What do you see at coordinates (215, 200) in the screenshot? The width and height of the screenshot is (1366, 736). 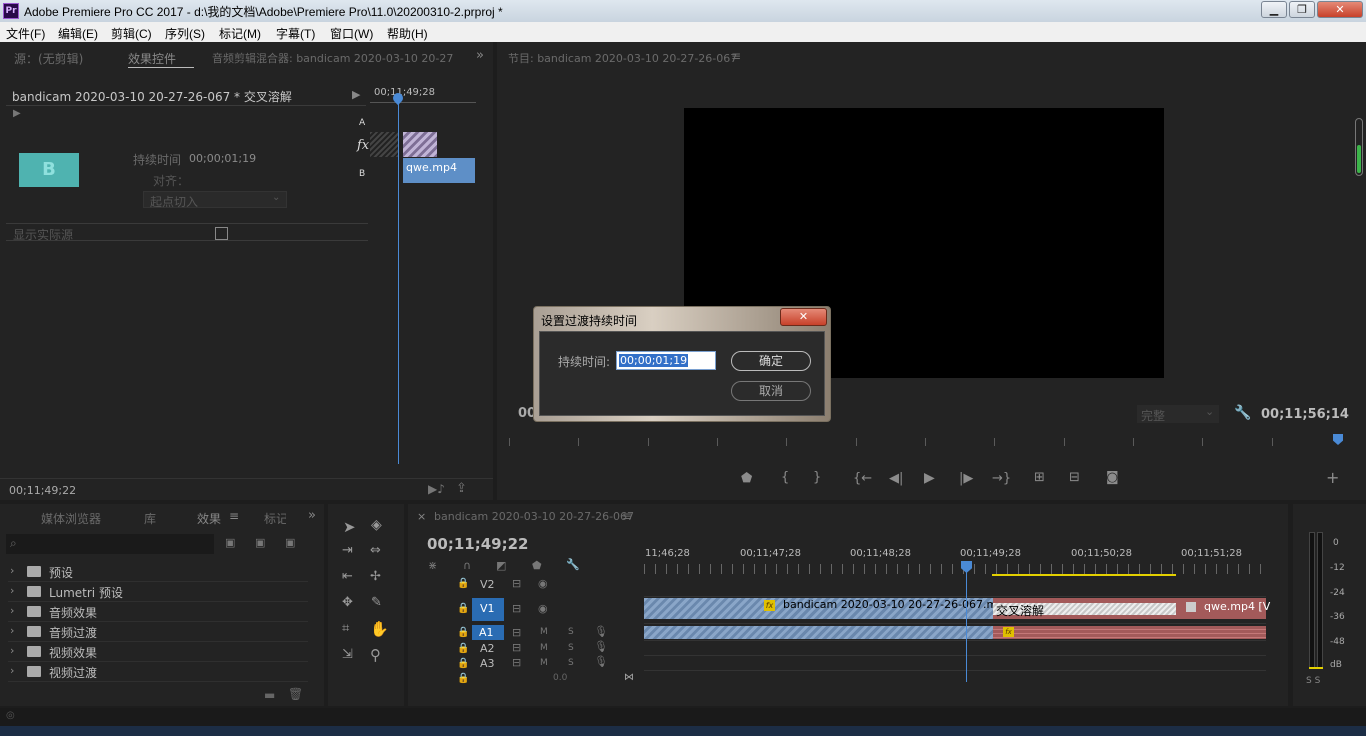 I see `align-dropdown: 起点切入 ⌄` at bounding box center [215, 200].